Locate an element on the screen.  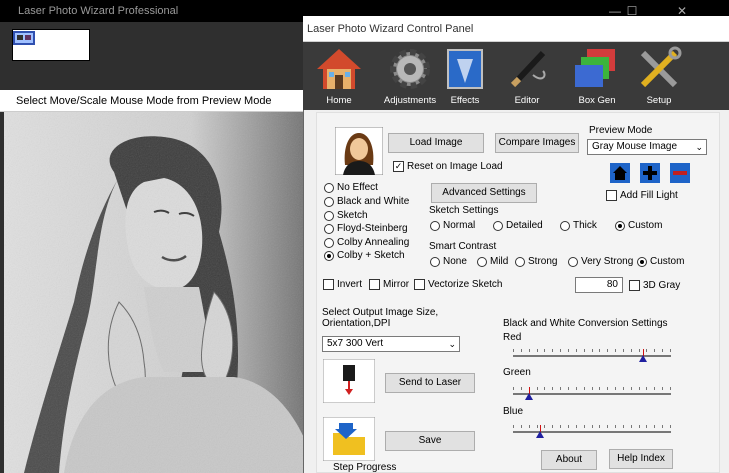
vectorize-label: Vectorize Sketch is located at coordinates (465, 284).